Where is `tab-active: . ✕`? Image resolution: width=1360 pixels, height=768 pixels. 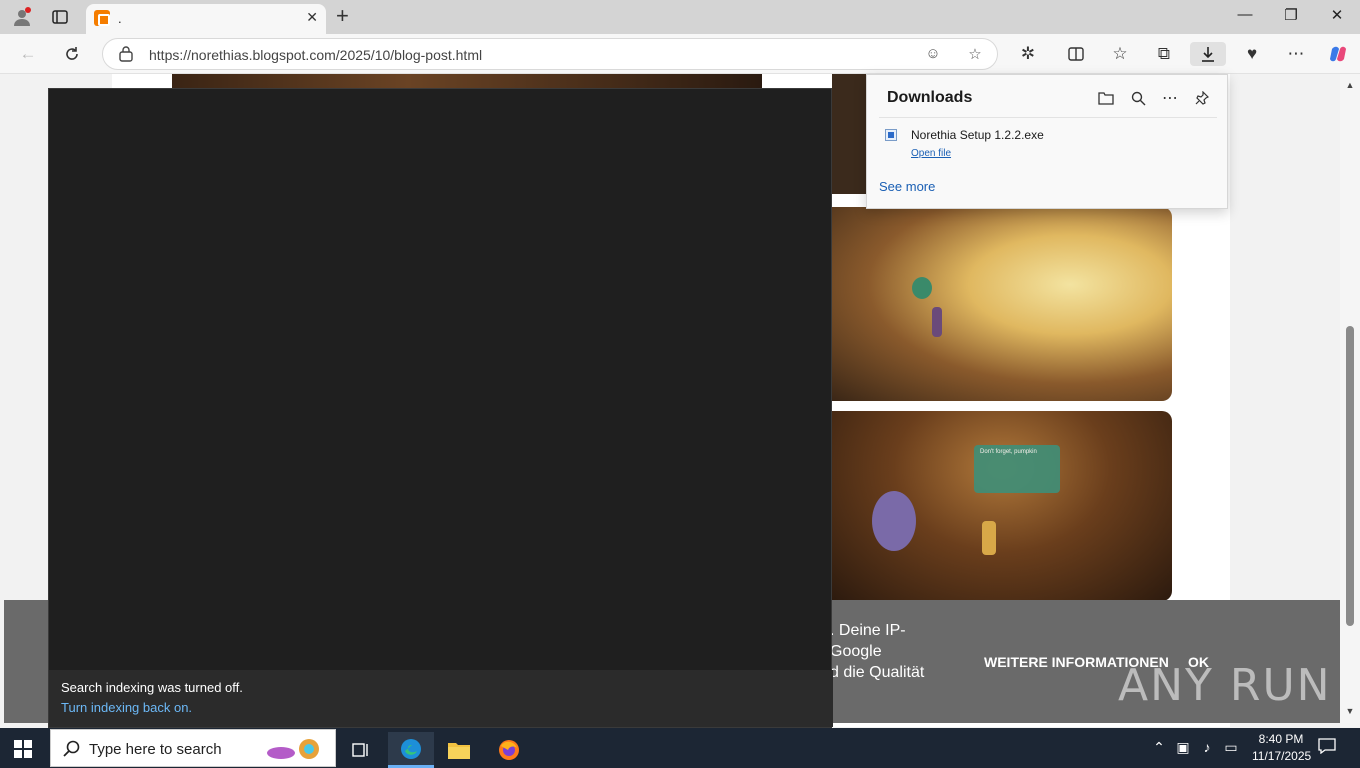
tab-active: . ✕ is located at coordinates (206, 19).